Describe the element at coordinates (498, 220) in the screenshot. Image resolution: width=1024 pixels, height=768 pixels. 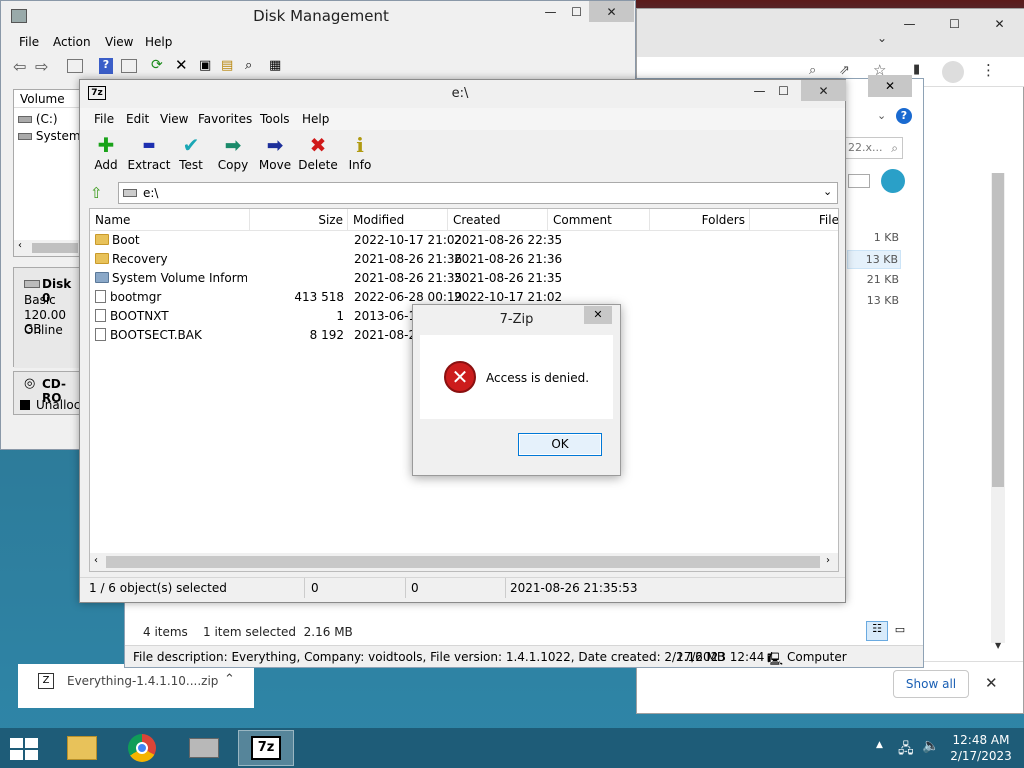
I see `column-header-created: Created` at that location.